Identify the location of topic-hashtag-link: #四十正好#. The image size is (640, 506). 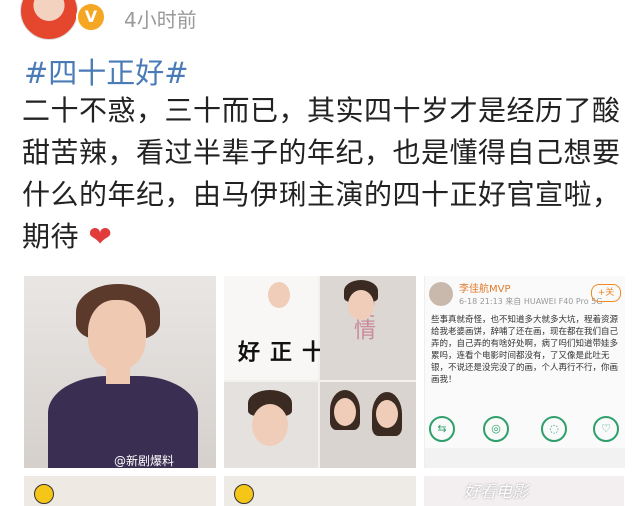
(106, 71).